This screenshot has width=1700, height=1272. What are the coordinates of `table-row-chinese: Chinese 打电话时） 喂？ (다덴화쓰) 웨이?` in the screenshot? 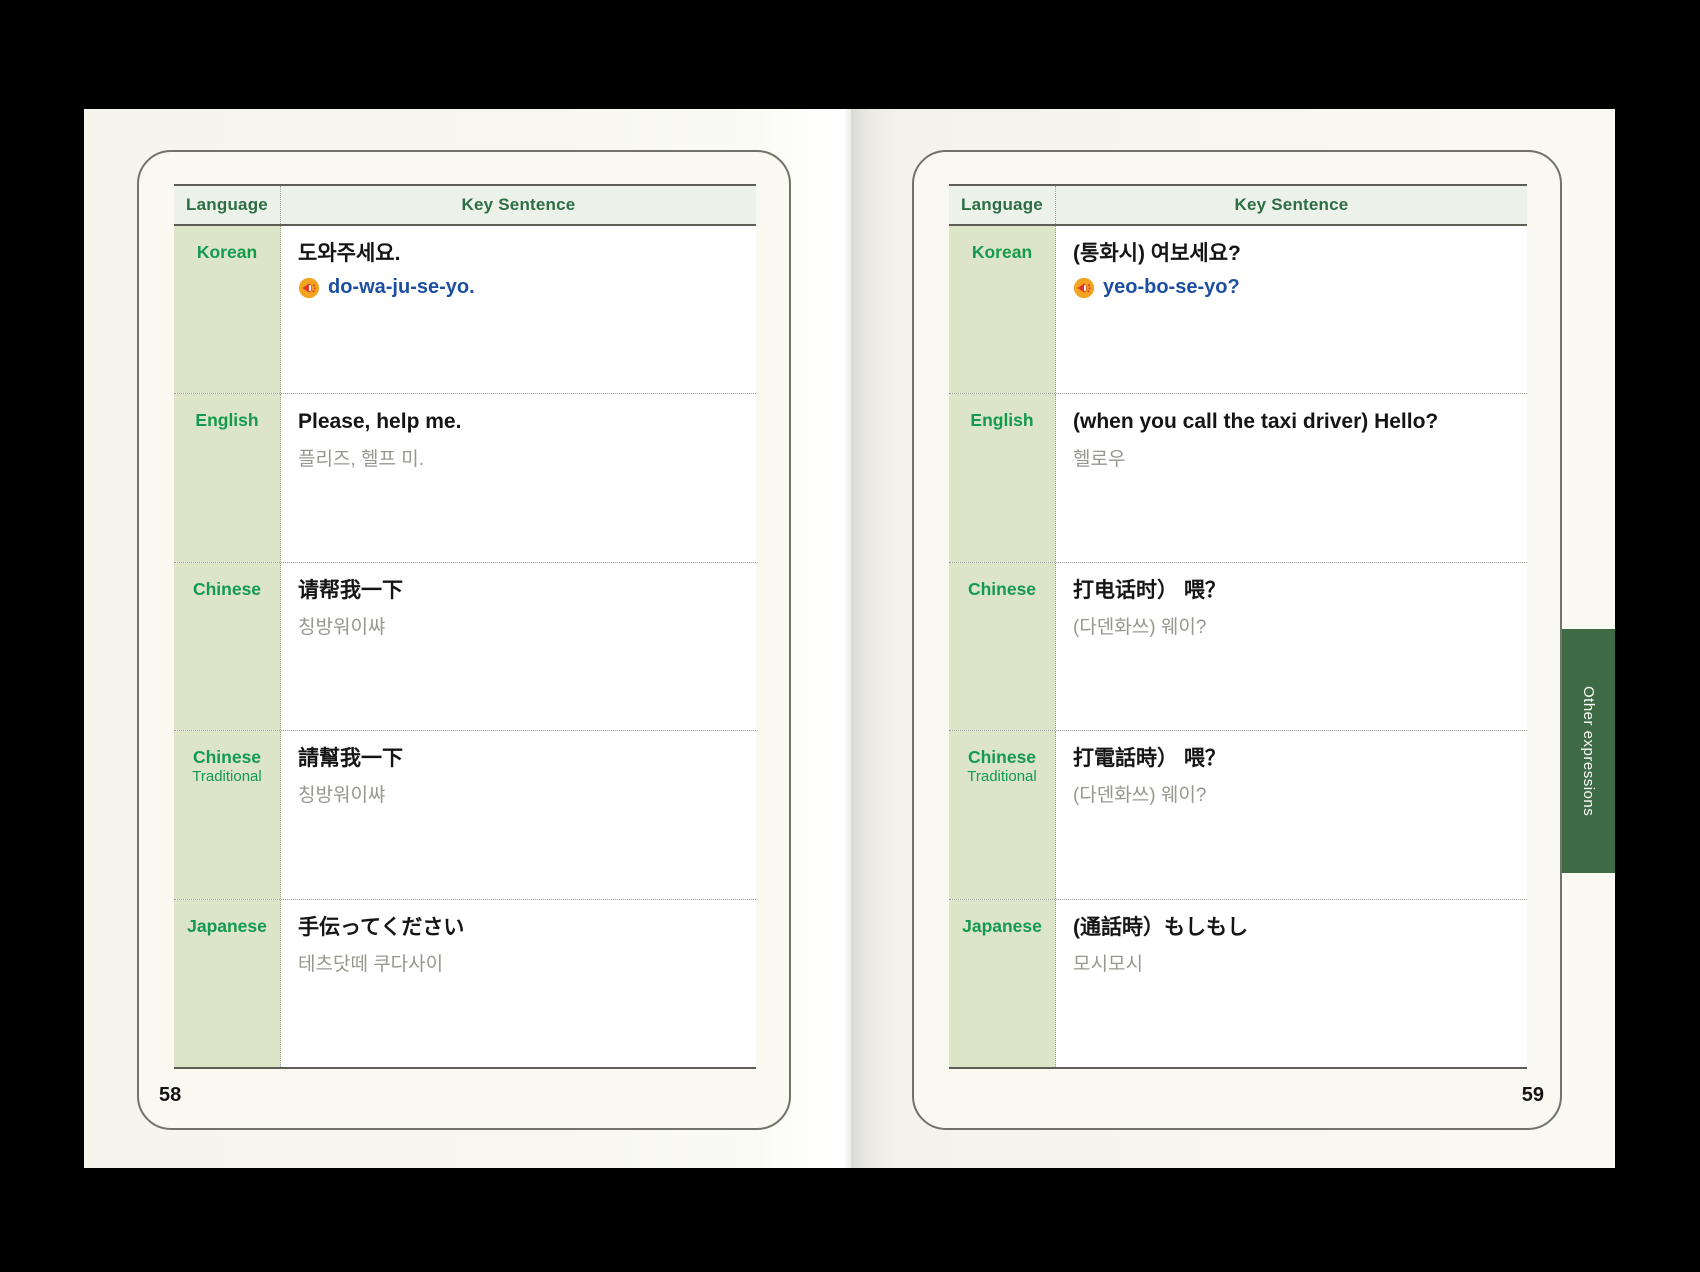 It's located at (1238, 646).